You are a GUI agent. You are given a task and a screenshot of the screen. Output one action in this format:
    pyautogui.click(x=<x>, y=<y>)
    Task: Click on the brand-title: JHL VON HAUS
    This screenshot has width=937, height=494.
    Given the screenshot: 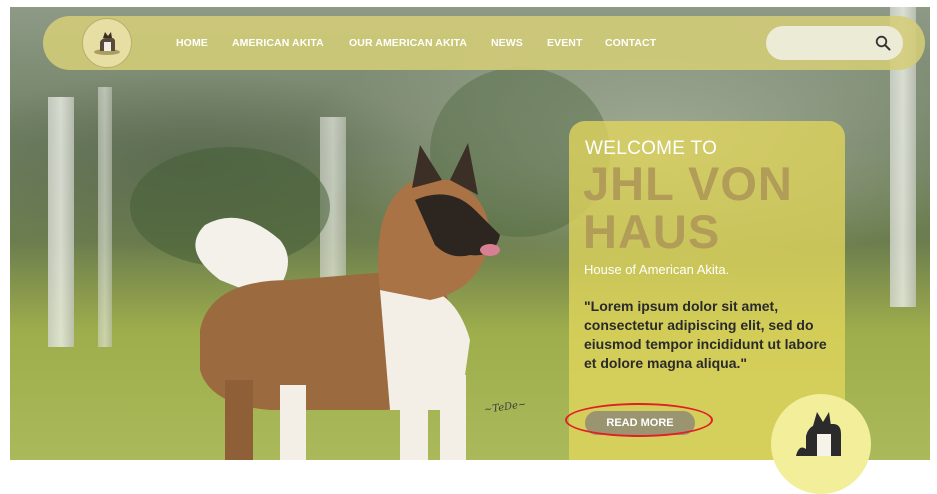 What is the action you would take?
    pyautogui.click(x=688, y=208)
    